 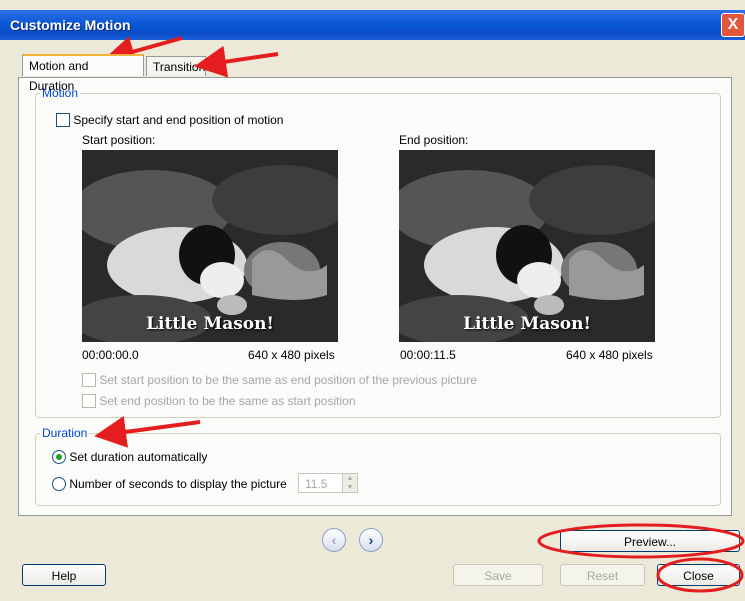 What do you see at coordinates (83, 73) in the screenshot?
I see `tab-motion-and-duration: Motion and Duration` at bounding box center [83, 73].